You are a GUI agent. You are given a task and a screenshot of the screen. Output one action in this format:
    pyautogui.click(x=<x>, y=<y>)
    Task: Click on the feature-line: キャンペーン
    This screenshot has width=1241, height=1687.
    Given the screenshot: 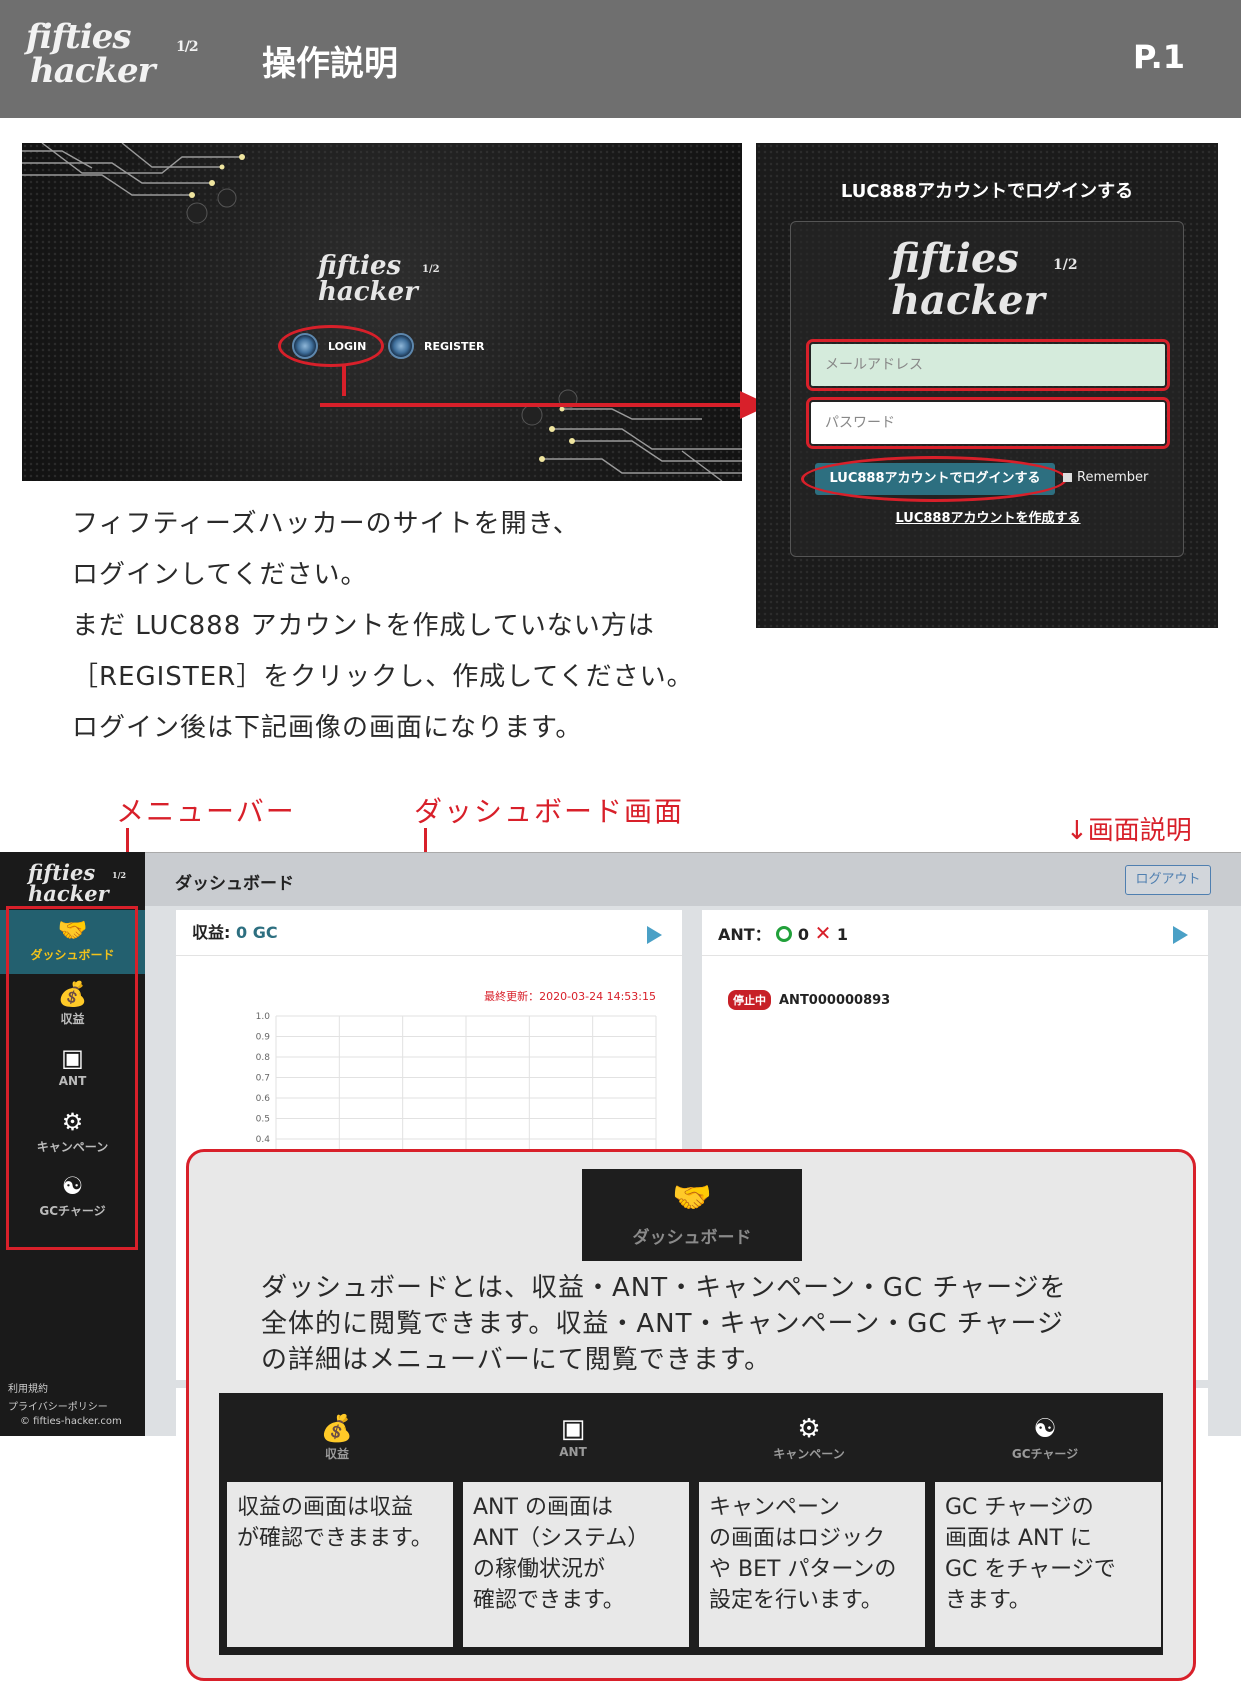 What is the action you would take?
    pyautogui.click(x=774, y=1507)
    